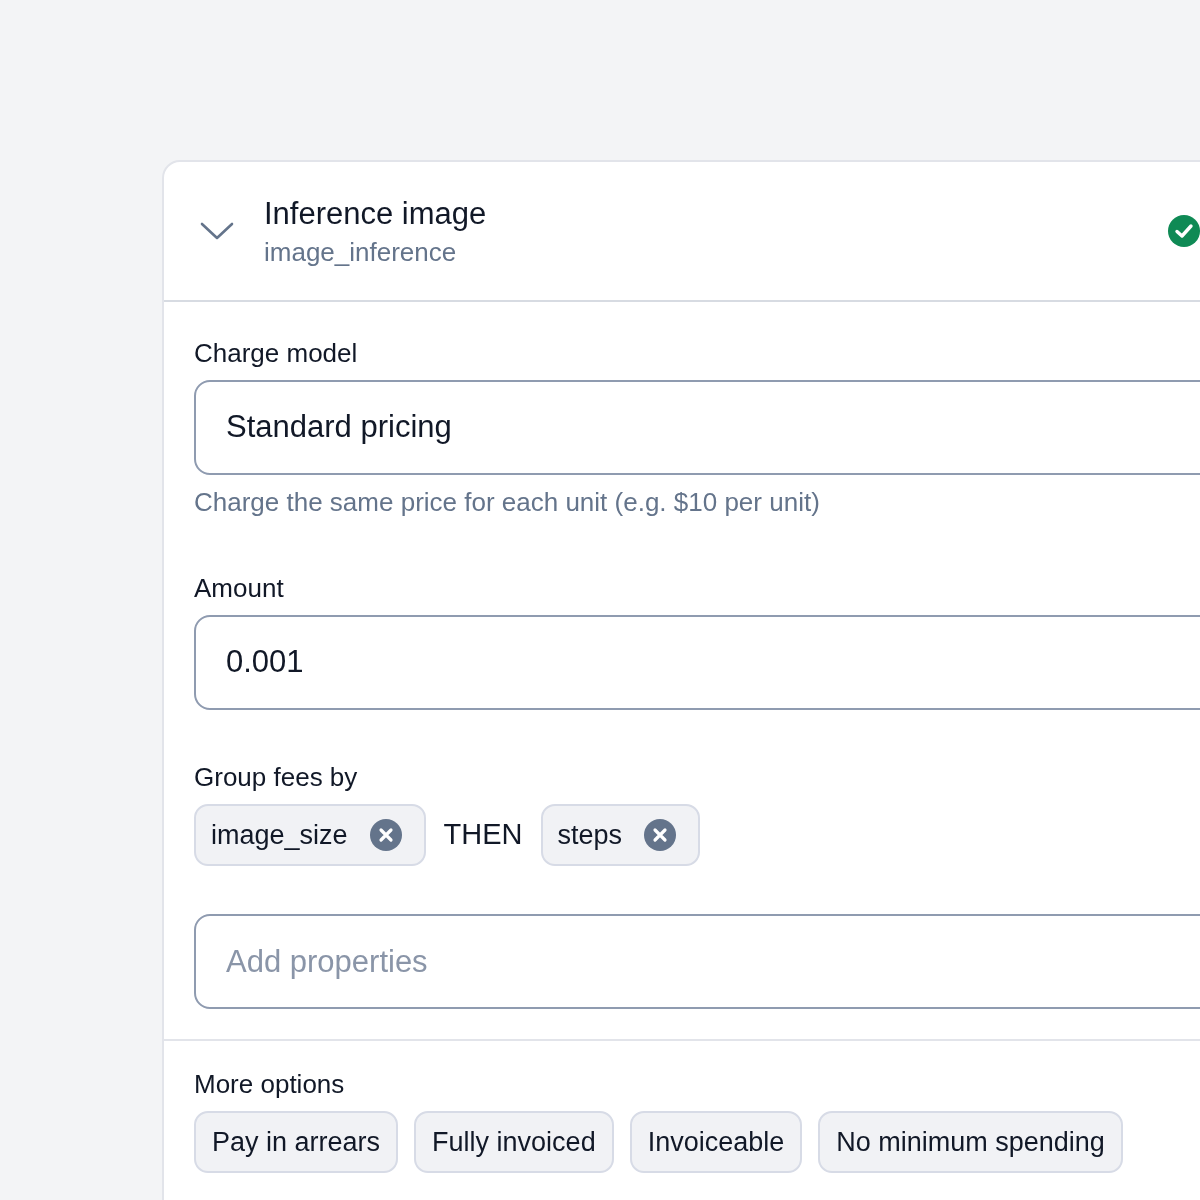 The image size is (1200, 1200). What do you see at coordinates (716, 1142) in the screenshot?
I see `option-chip: Invoiceable` at bounding box center [716, 1142].